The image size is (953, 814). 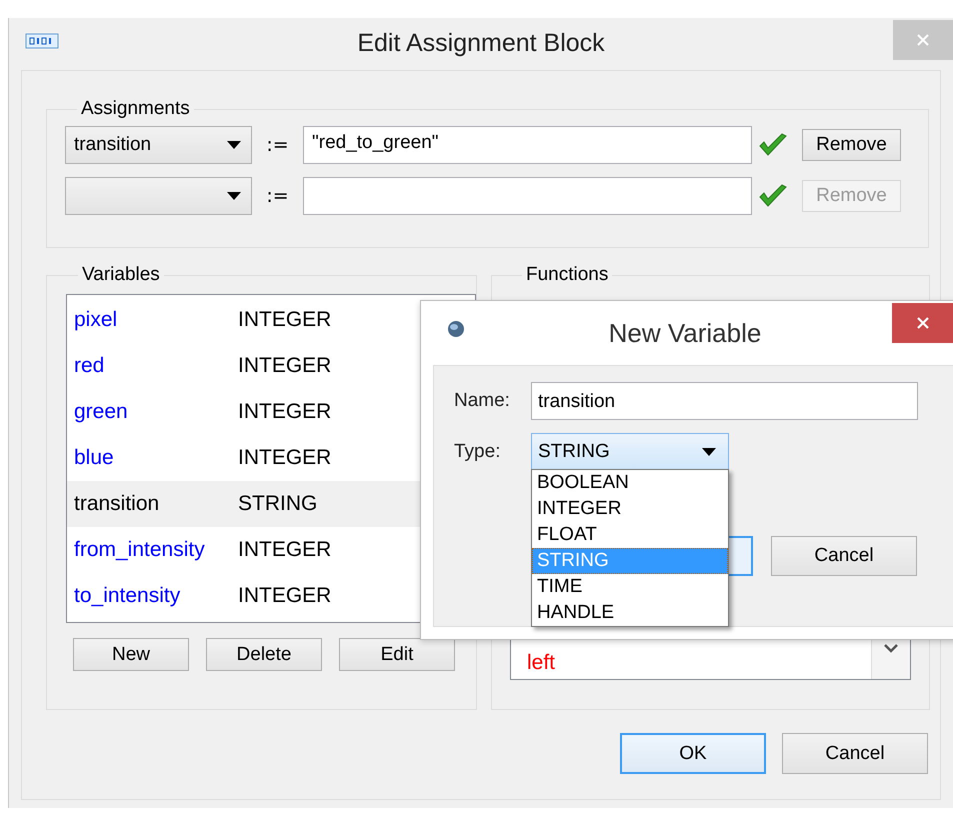 What do you see at coordinates (482, 401) in the screenshot?
I see `field-label: Name:` at bounding box center [482, 401].